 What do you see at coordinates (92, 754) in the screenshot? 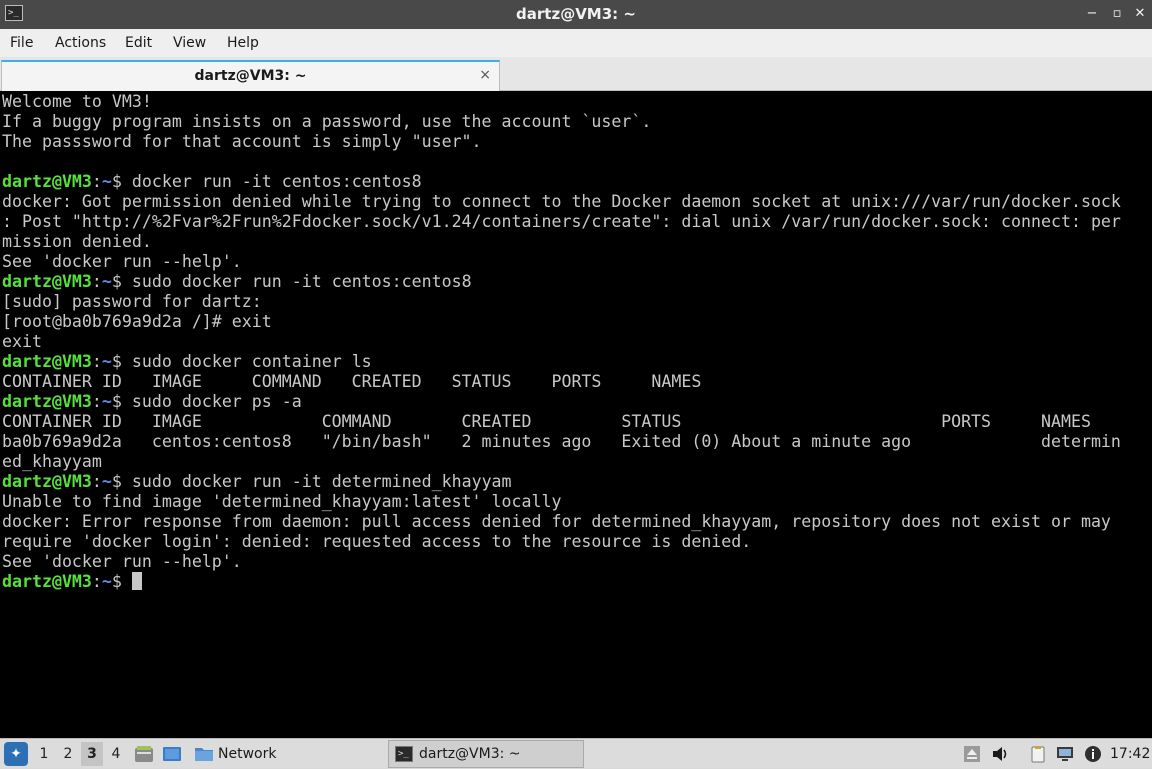
I see `workspace-3: 3` at bounding box center [92, 754].